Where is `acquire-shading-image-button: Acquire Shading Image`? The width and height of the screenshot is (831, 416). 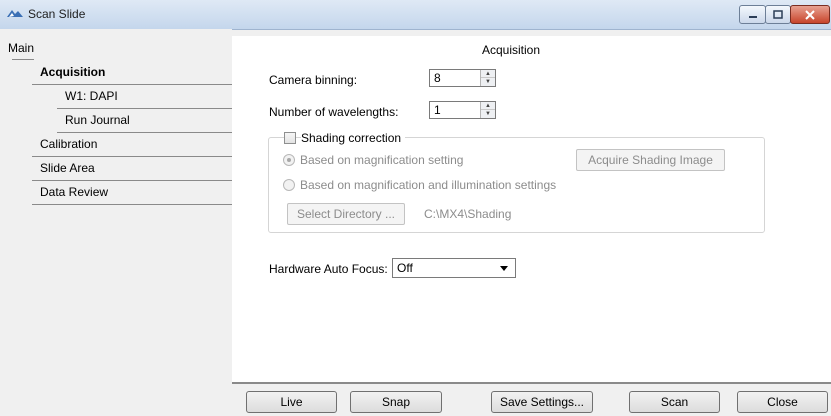
acquire-shading-image-button: Acquire Shading Image is located at coordinates (650, 160).